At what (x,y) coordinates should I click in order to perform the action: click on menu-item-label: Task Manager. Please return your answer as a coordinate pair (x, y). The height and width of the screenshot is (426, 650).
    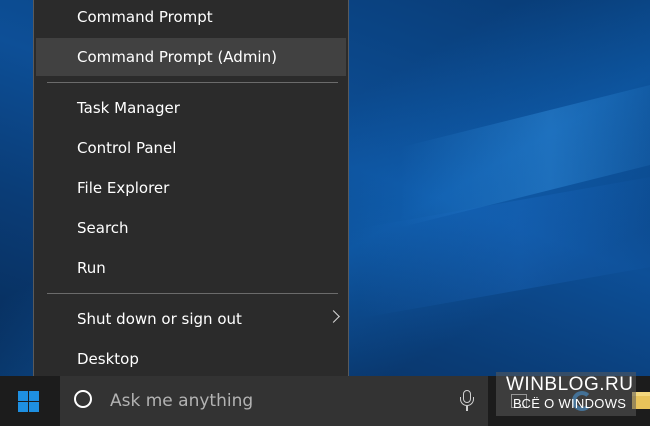
    Looking at the image, I should click on (128, 108).